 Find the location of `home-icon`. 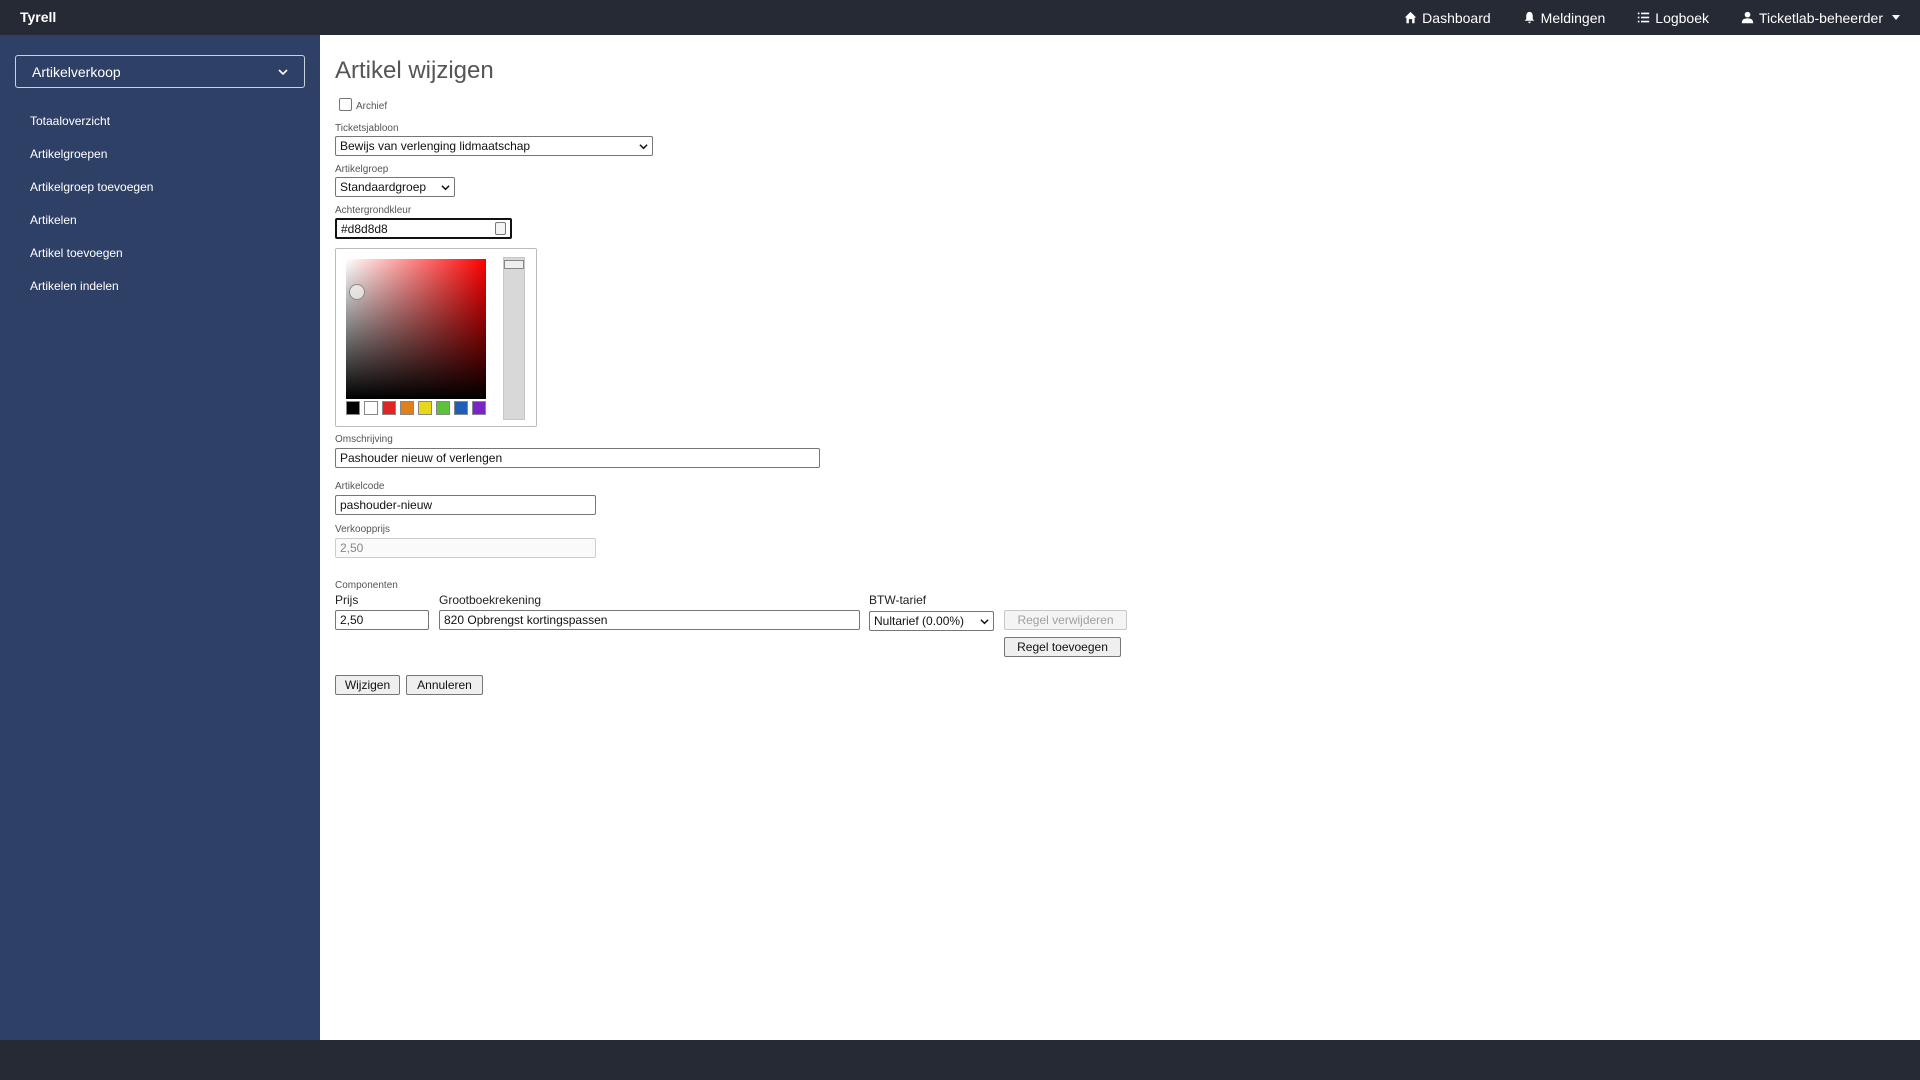

home-icon is located at coordinates (1410, 17).